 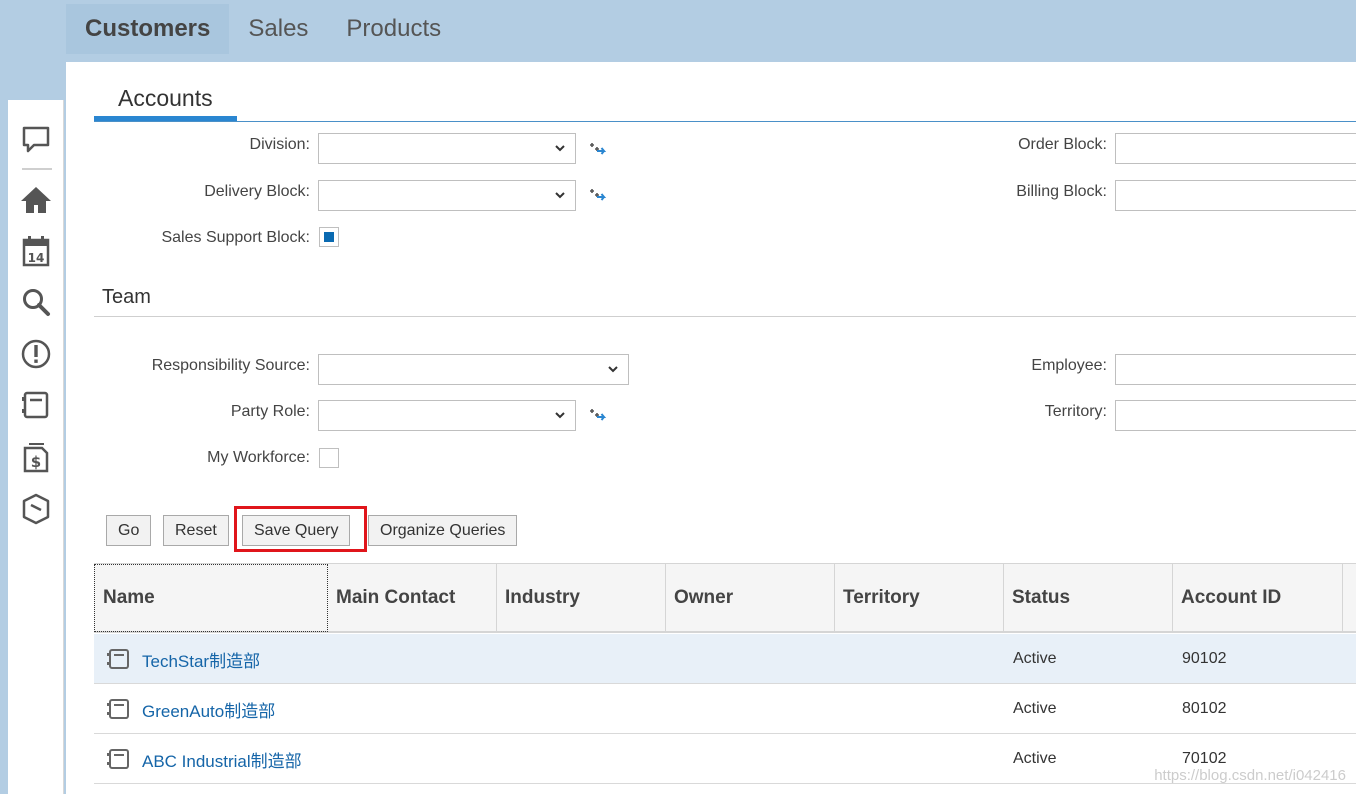 What do you see at coordinates (725, 709) in the screenshot?
I see `table-row: GreenAuto制造部 Active 80102` at bounding box center [725, 709].